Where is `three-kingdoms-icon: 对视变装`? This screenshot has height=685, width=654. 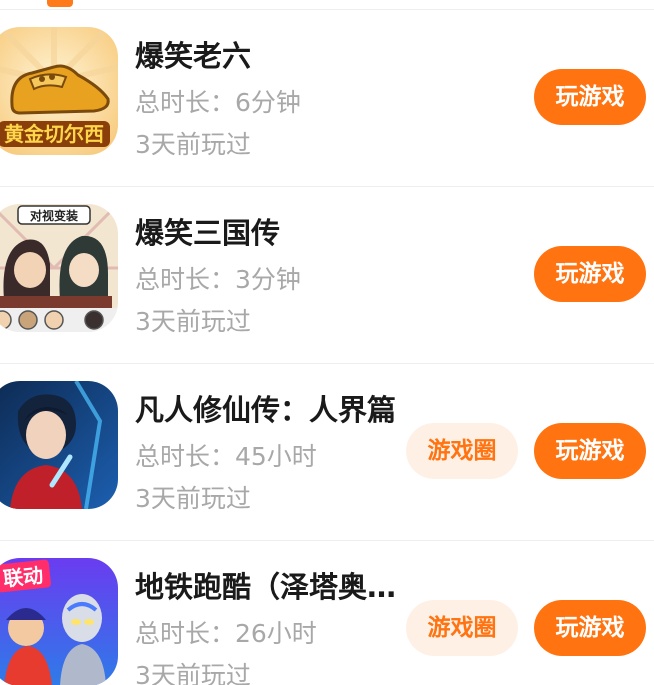 three-kingdoms-icon: 对视变装 is located at coordinates (59, 268).